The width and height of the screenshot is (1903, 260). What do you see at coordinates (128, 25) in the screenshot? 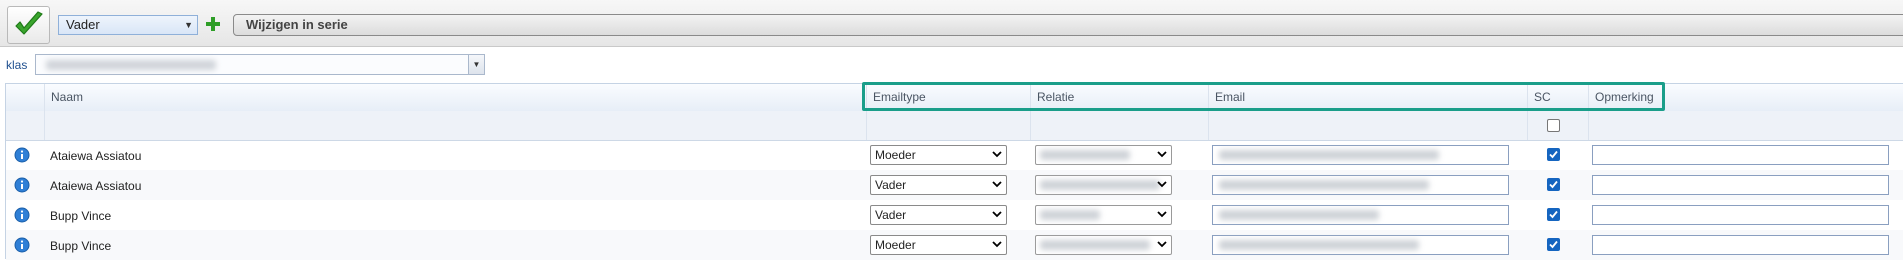
I see `role-select: Vader ▼` at bounding box center [128, 25].